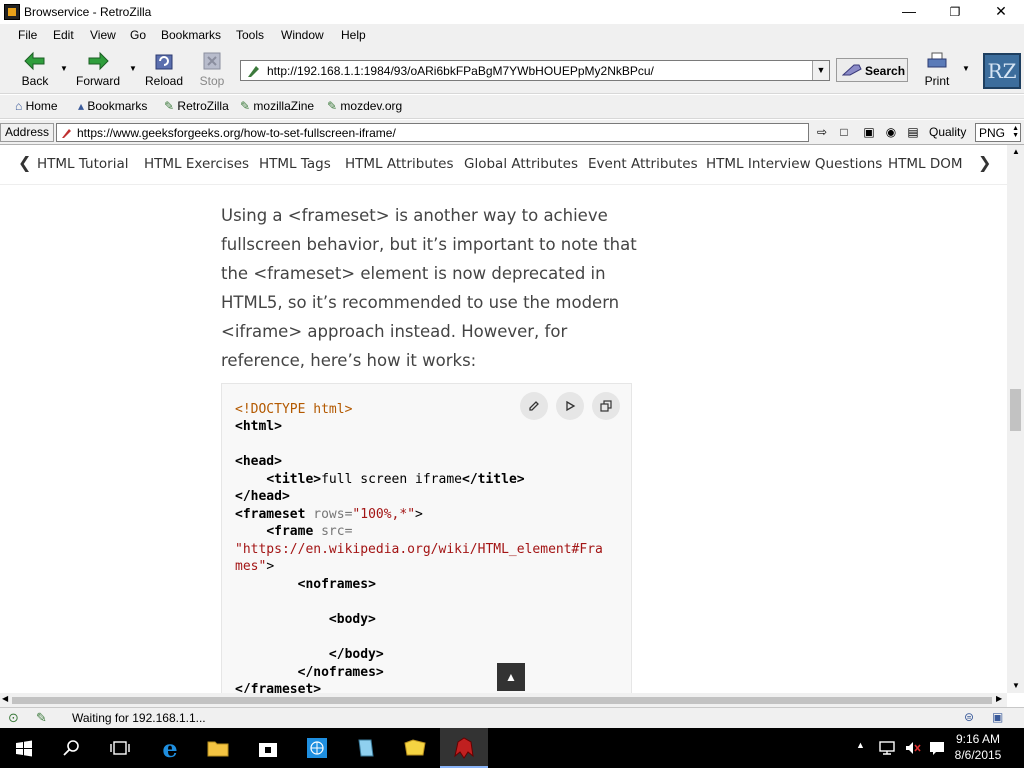 This screenshot has width=1024, height=768. I want to click on forward-arrow-icon, so click(98, 61).